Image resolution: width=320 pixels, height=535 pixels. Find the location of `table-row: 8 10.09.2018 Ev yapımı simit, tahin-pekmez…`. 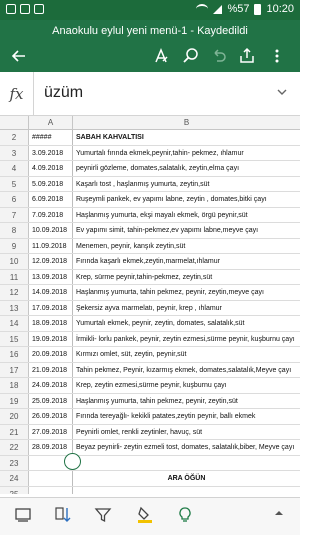

table-row: 8 10.09.2018 Ev yapımı simit, tahin-pekmez… is located at coordinates (150, 231).